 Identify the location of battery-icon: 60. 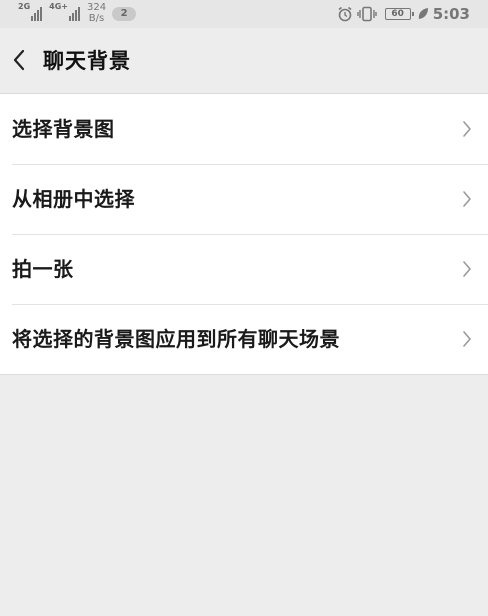
(399, 14).